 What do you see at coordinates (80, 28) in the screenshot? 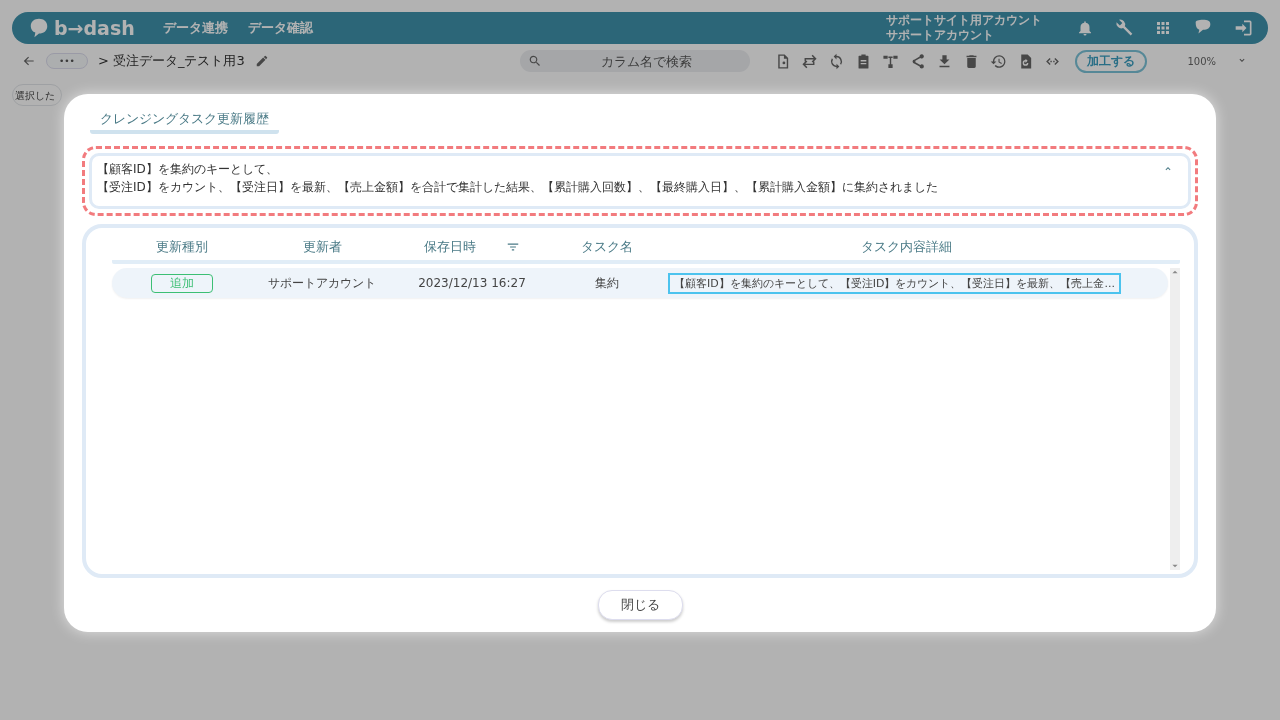
I see `logo: b→dash` at bounding box center [80, 28].